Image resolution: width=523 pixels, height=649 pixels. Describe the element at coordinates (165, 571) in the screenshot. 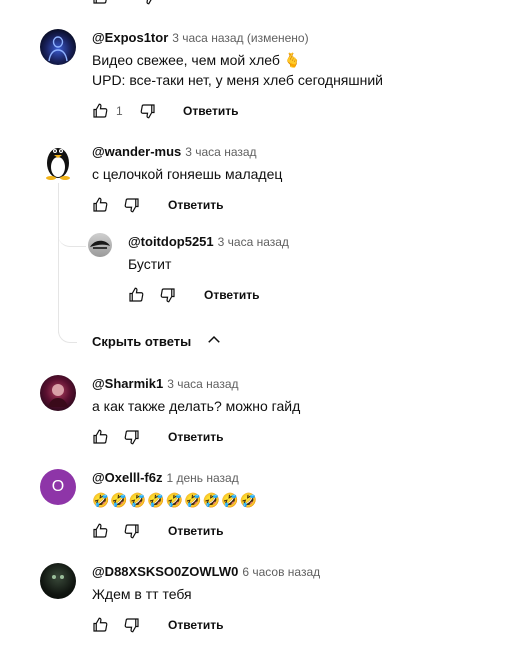

I see `comment-author: @D88XSKSO0ZOWLW0` at that location.